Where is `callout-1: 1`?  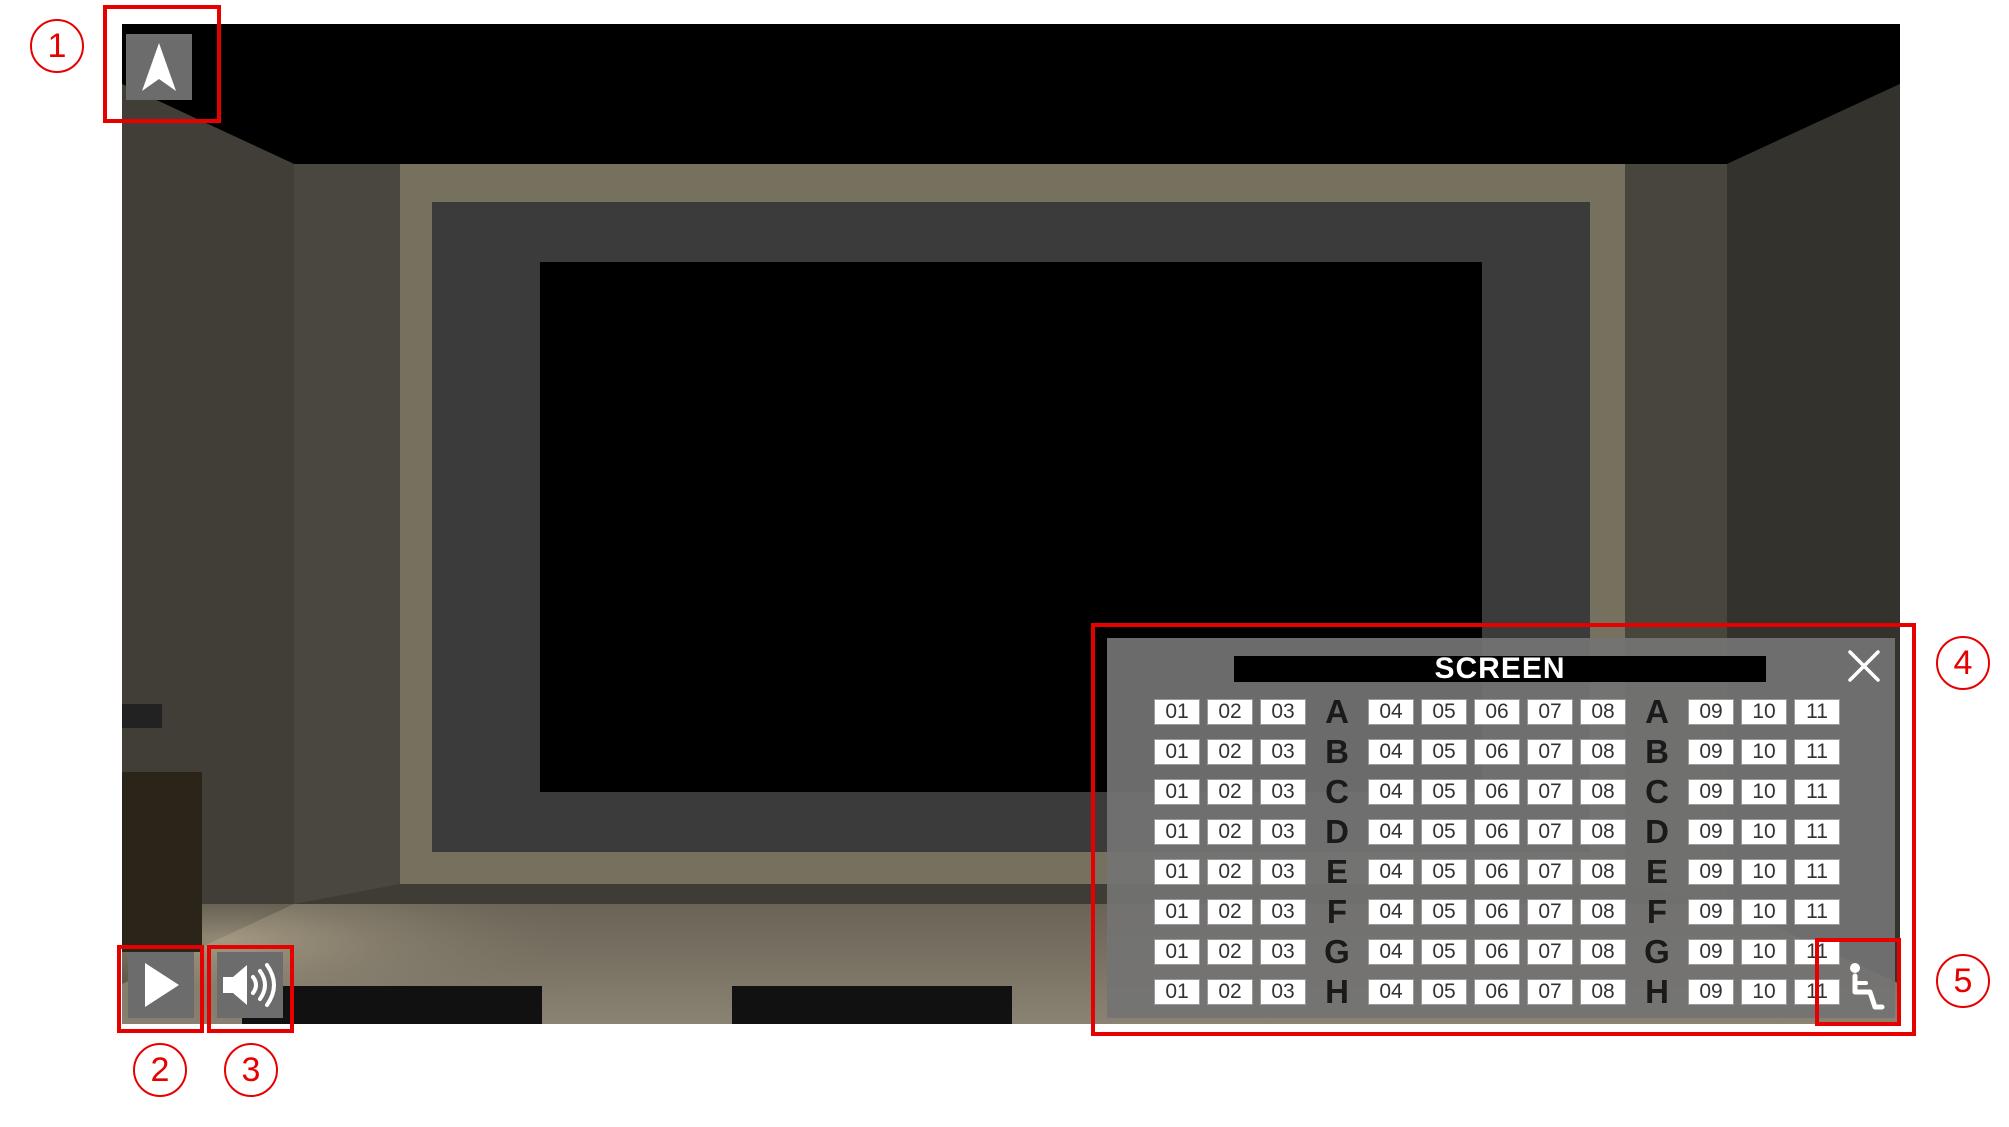
callout-1: 1 is located at coordinates (57, 46).